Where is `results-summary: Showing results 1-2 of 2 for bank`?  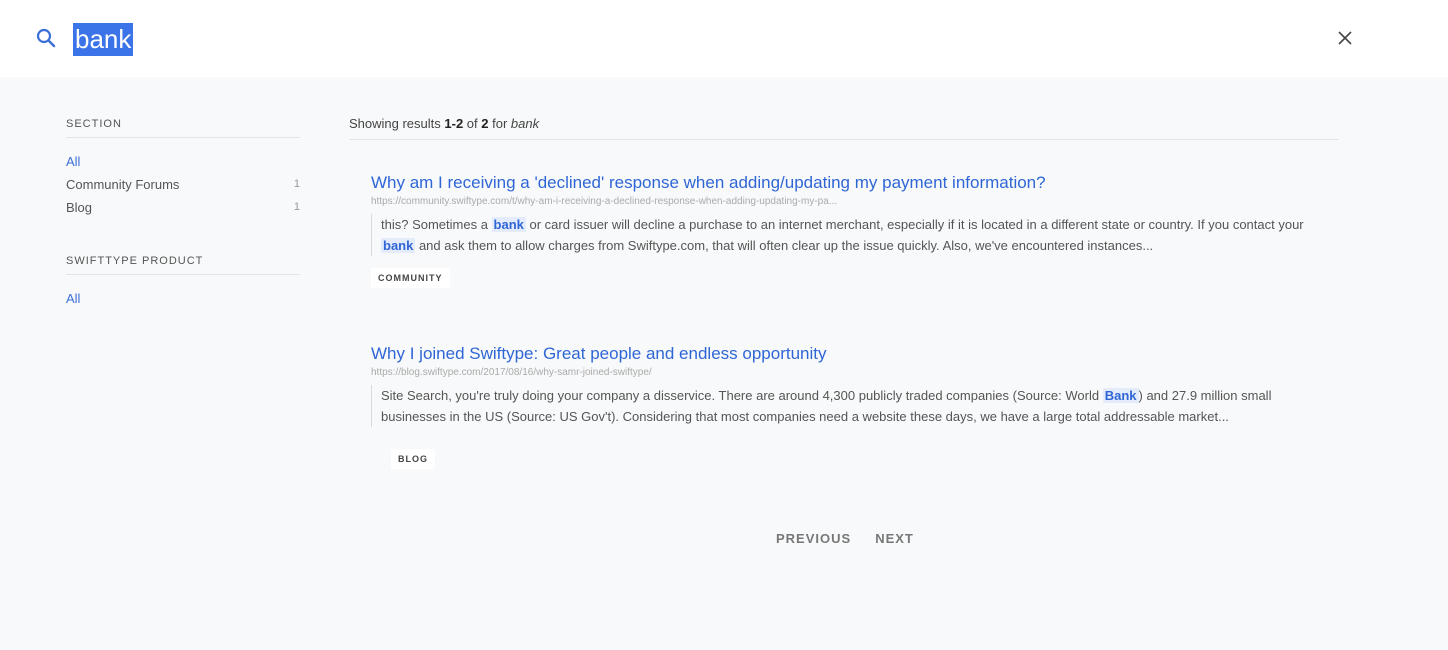
results-summary: Showing results 1-2 of 2 for bank is located at coordinates (844, 128).